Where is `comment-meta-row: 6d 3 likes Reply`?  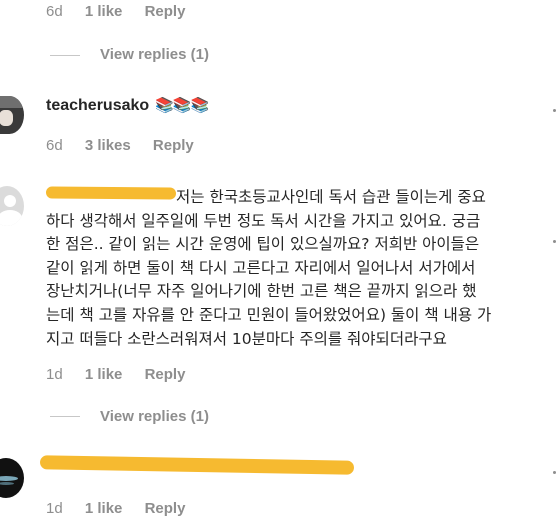
comment-meta-row: 6d 3 likes Reply is located at coordinates (120, 145).